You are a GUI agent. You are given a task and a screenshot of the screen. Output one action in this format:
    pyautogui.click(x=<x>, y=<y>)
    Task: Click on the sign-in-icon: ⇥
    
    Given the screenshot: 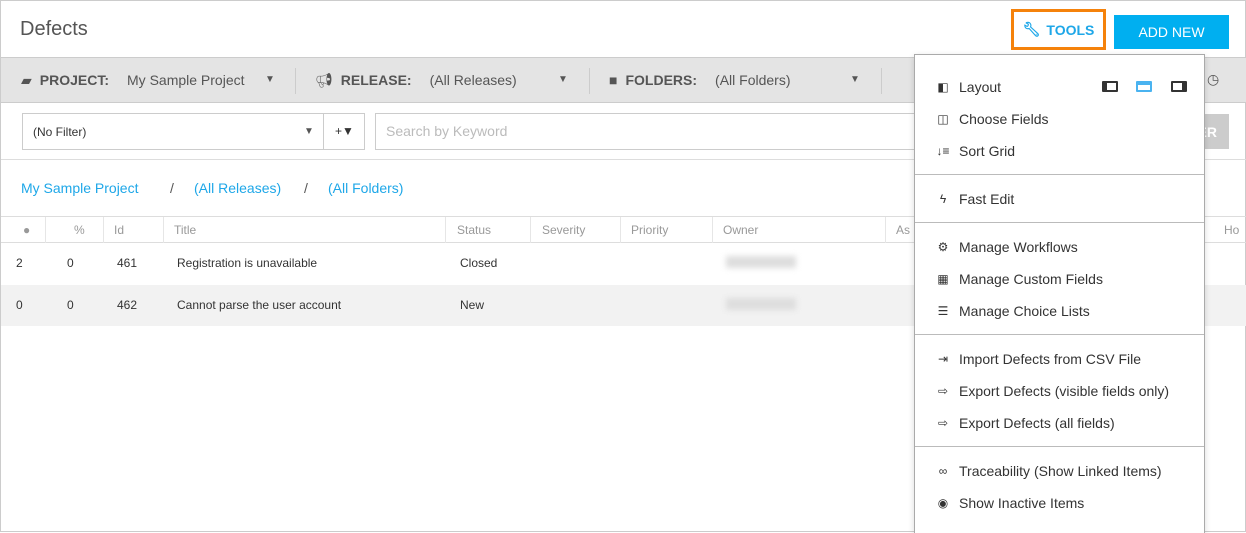 What is the action you would take?
    pyautogui.click(x=943, y=359)
    